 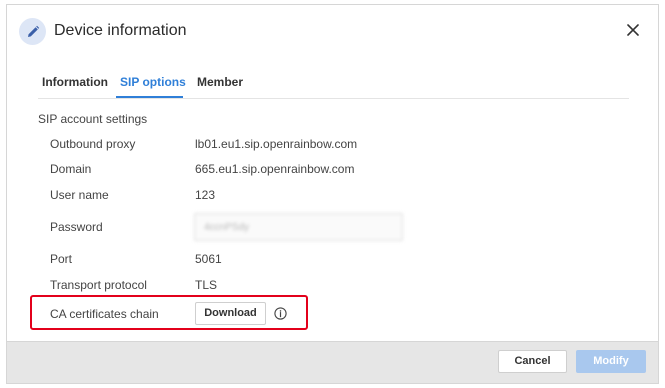 What do you see at coordinates (275, 169) in the screenshot?
I see `domain-value: 665.eu1.sip.openrainbow.com` at bounding box center [275, 169].